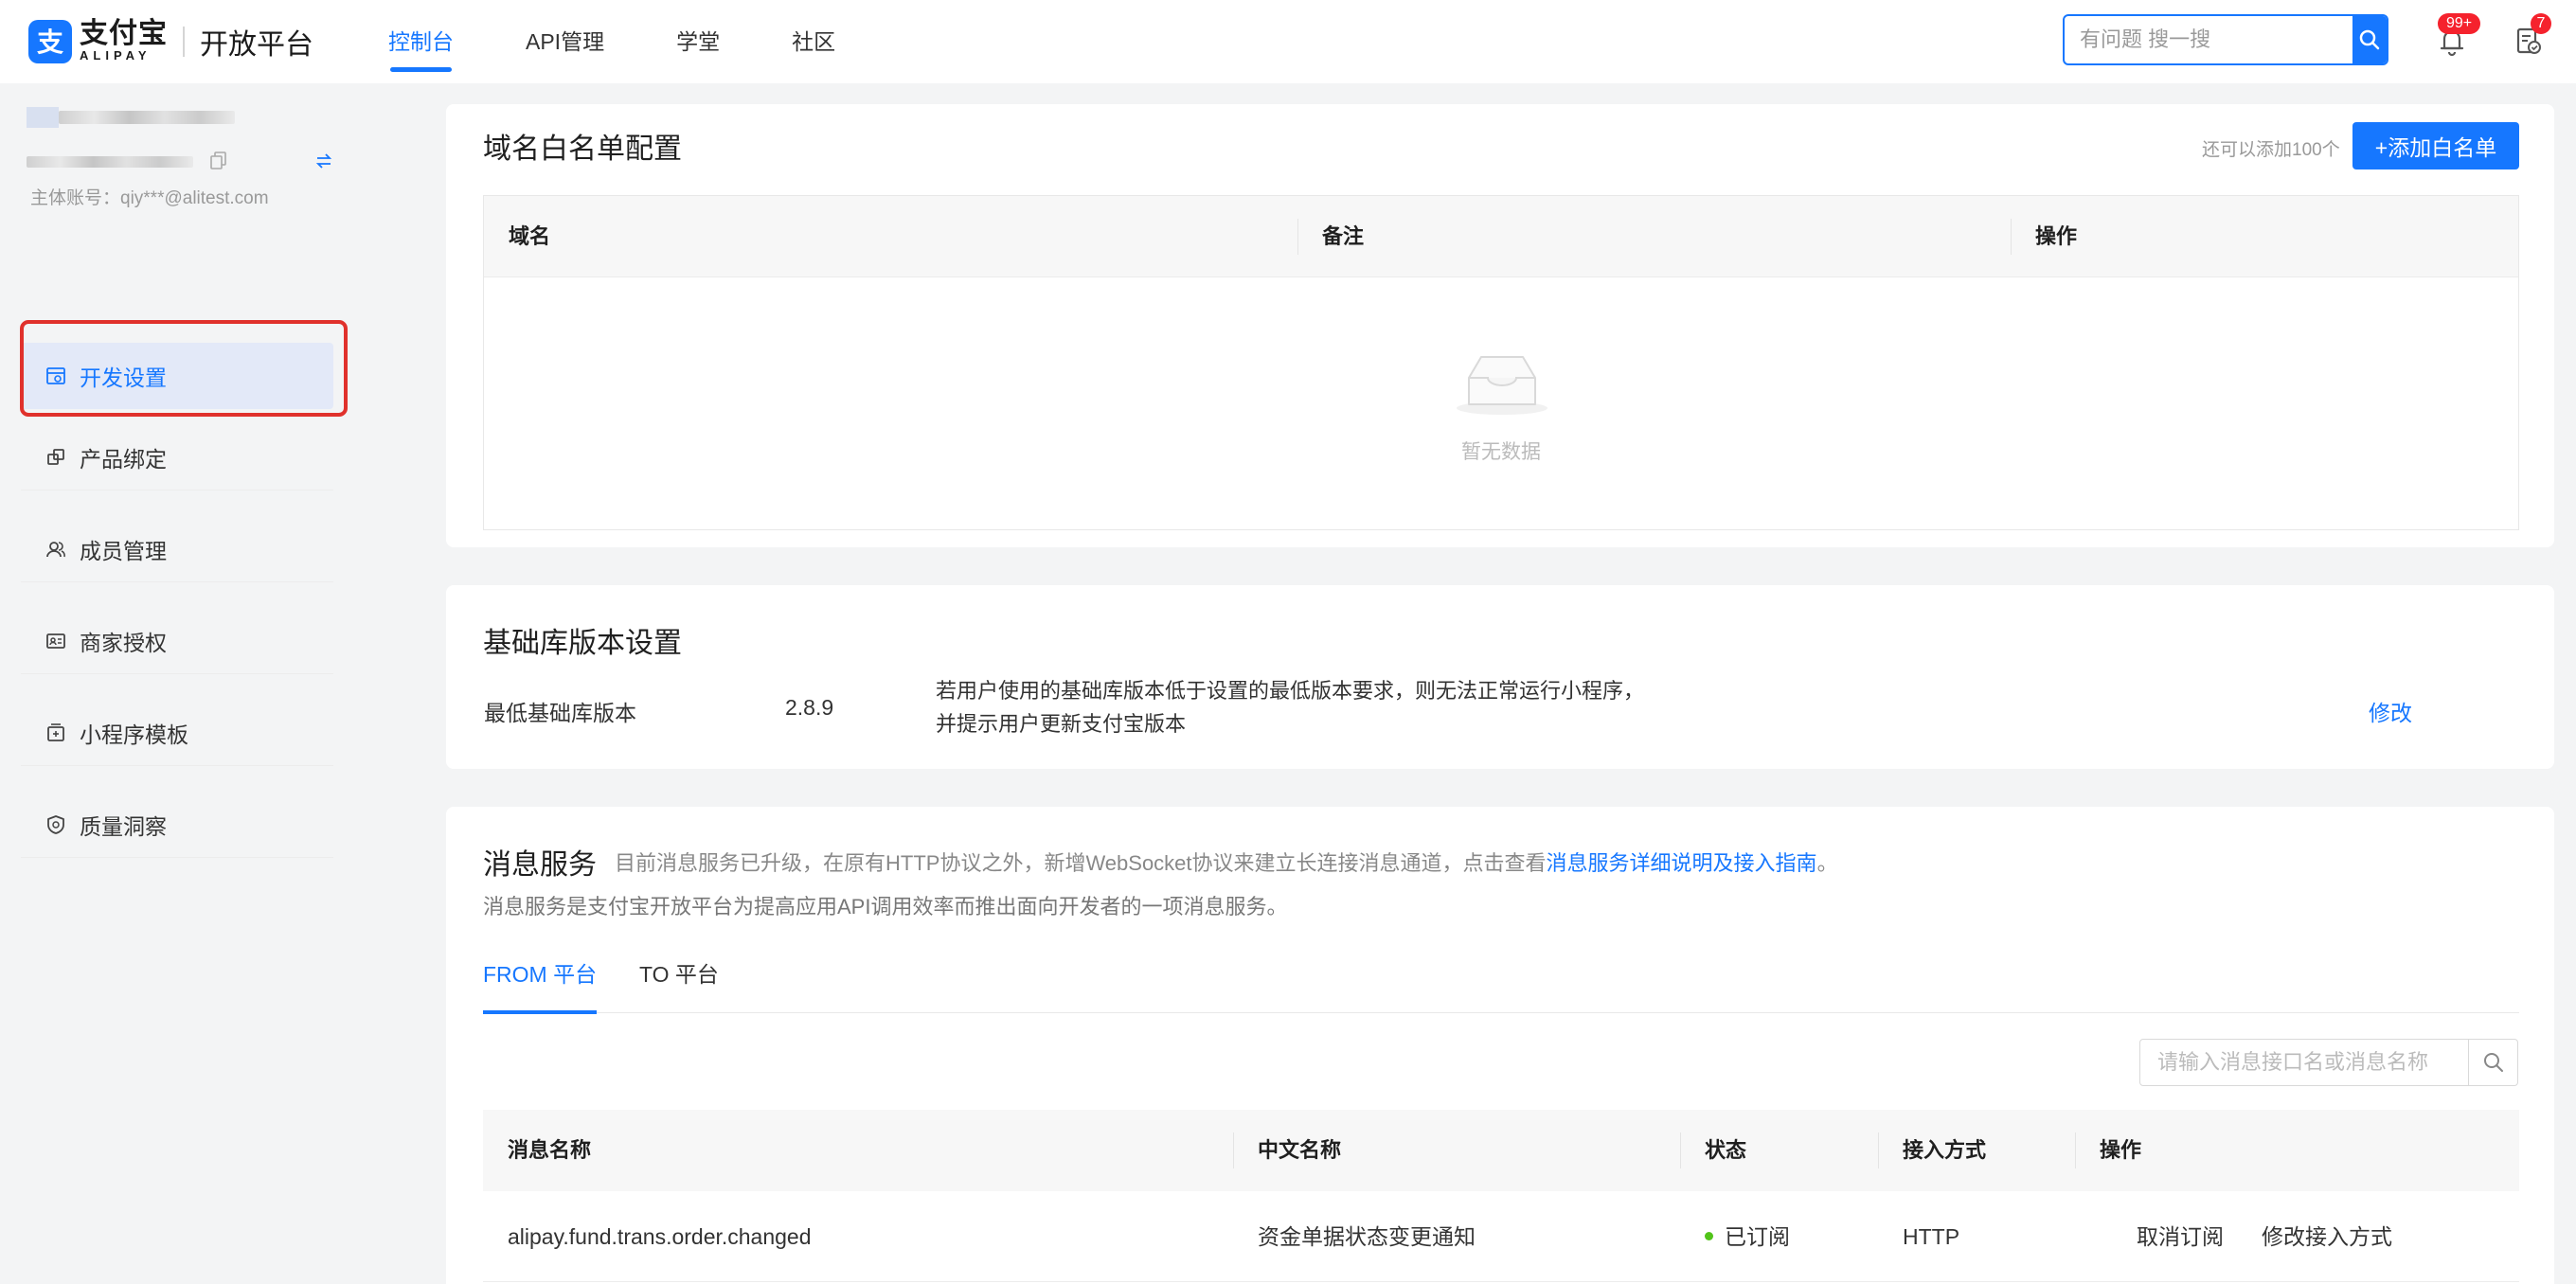  What do you see at coordinates (1709, 1236) in the screenshot?
I see `status-dot-icon` at bounding box center [1709, 1236].